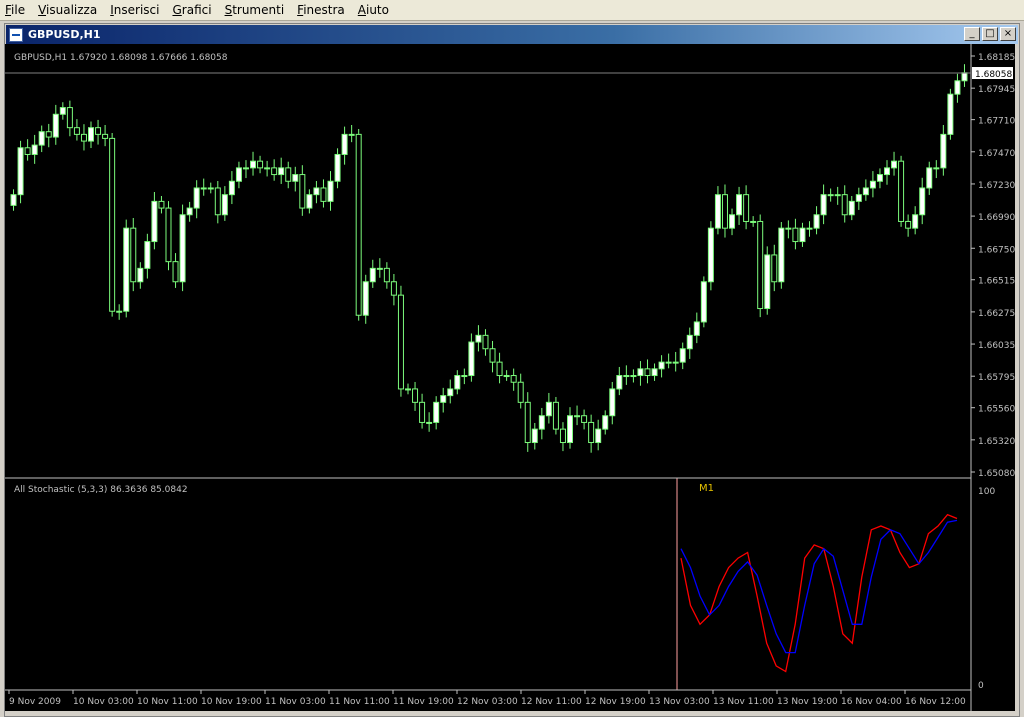  I want to click on indicator-tick-100: 100, so click(986, 492).